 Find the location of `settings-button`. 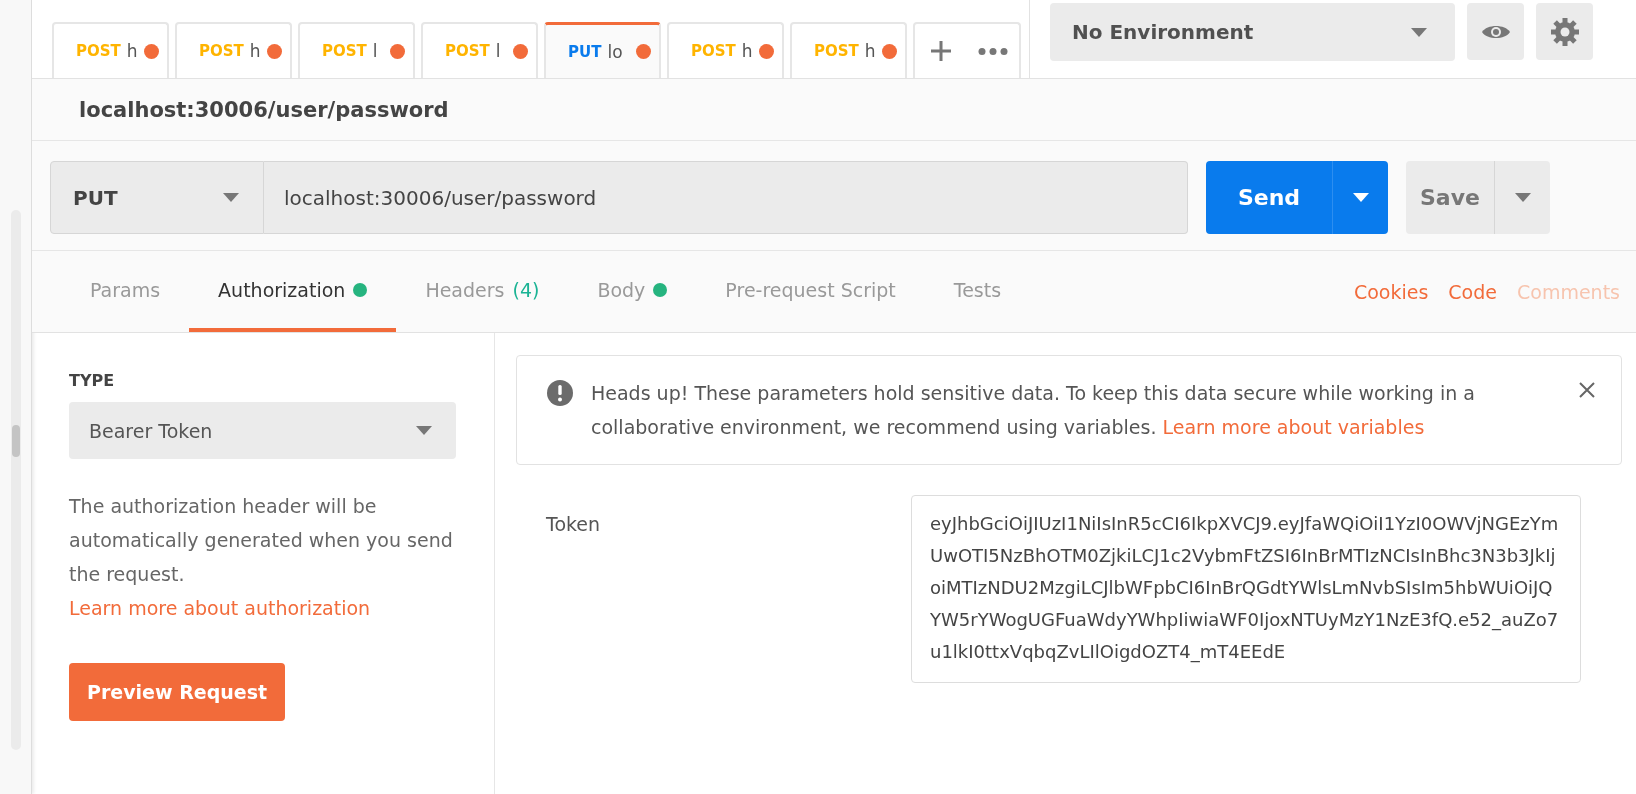

settings-button is located at coordinates (1564, 31).